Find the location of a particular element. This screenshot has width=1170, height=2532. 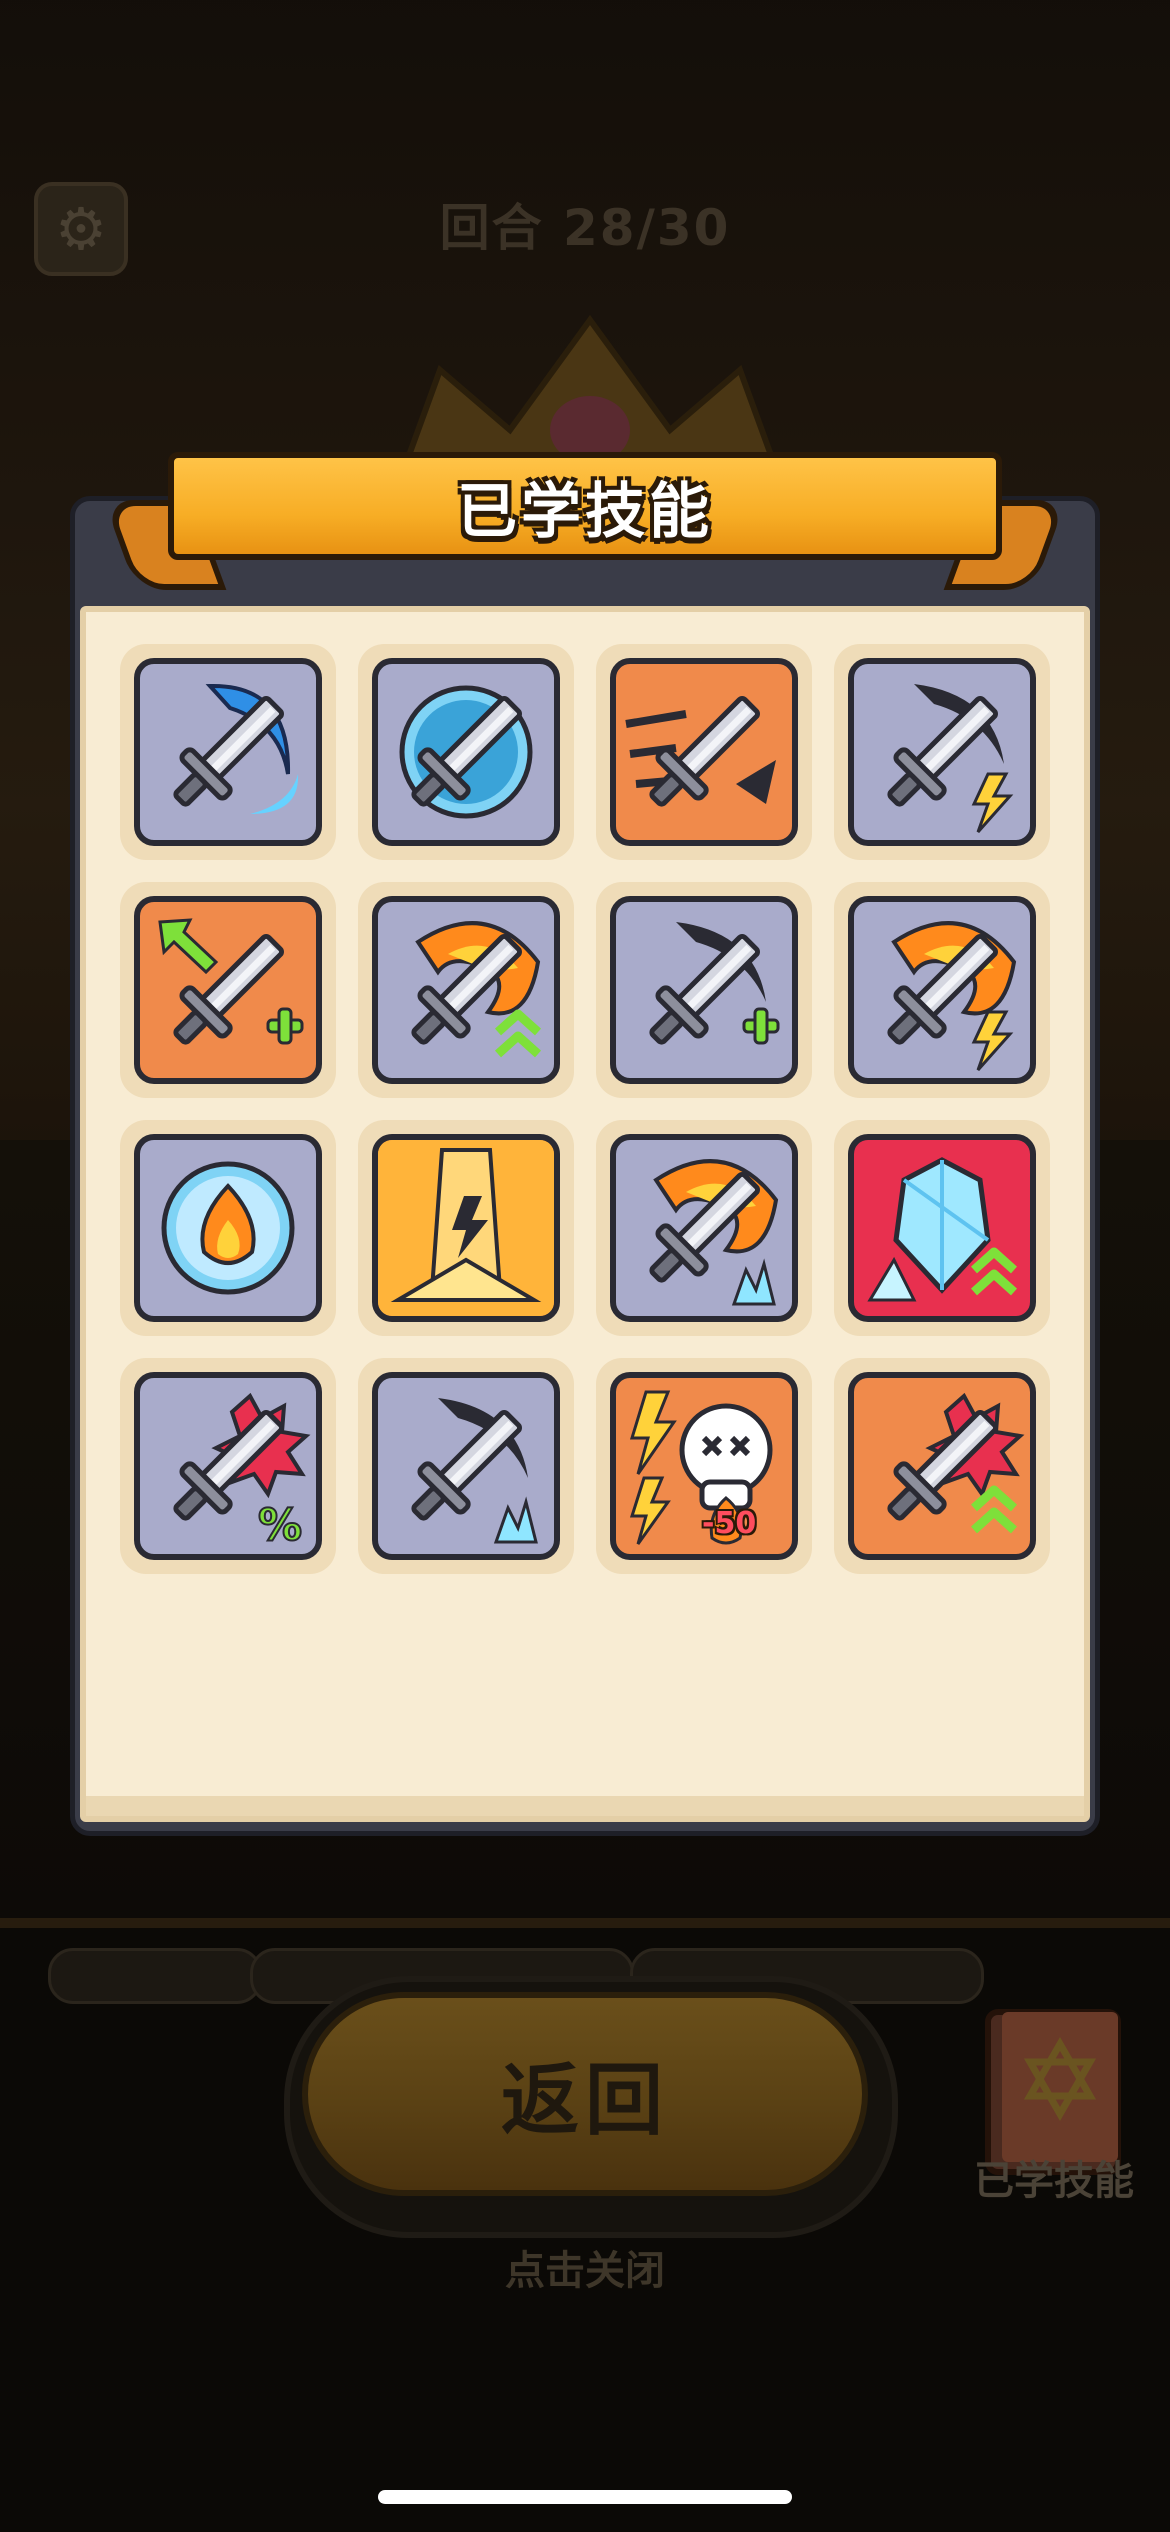

panel-edge is located at coordinates (585, 1806).